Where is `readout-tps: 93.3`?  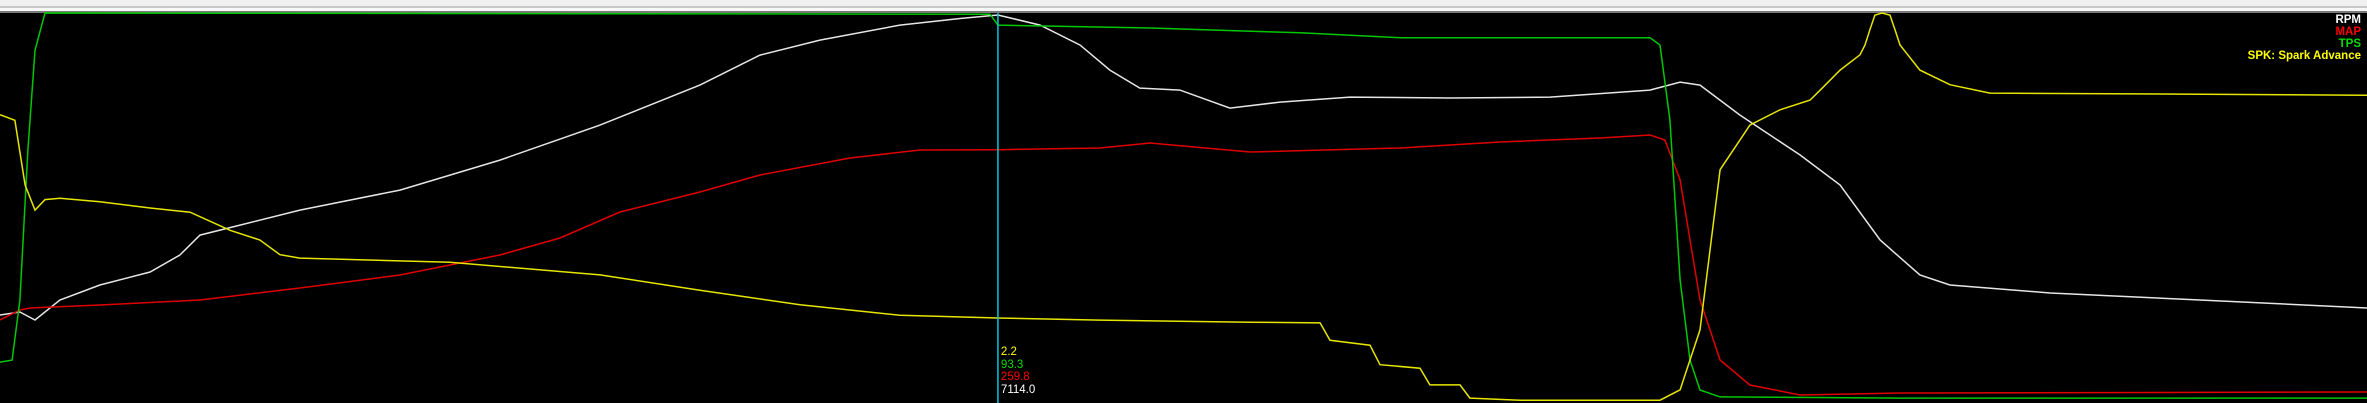
readout-tps: 93.3 is located at coordinates (1012, 364).